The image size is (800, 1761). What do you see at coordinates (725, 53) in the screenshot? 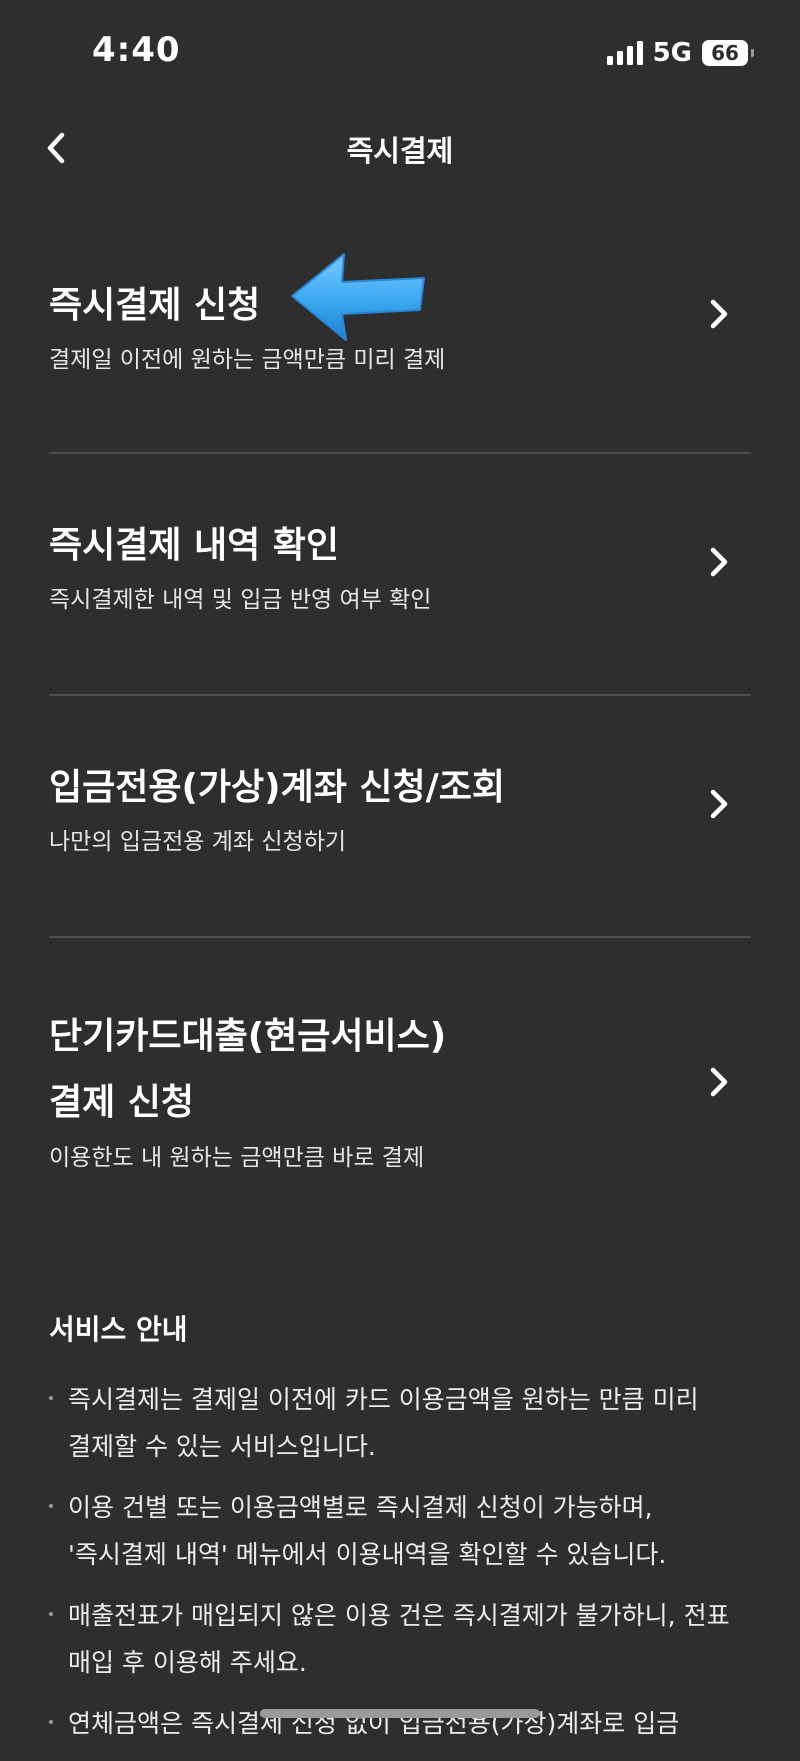
I see `battery-level: 66` at bounding box center [725, 53].